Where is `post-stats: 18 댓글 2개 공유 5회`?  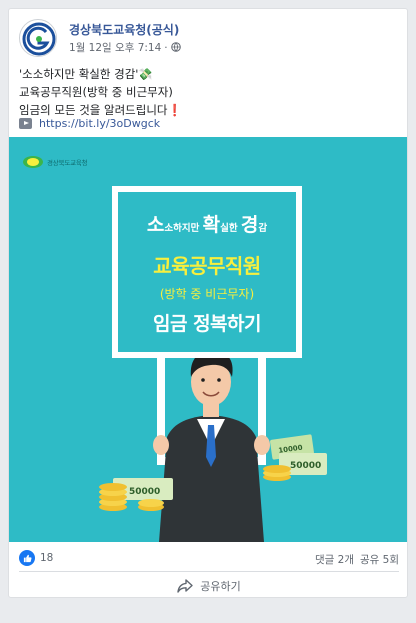
post-stats: 18 댓글 2개 공유 5회 is located at coordinates (209, 559).